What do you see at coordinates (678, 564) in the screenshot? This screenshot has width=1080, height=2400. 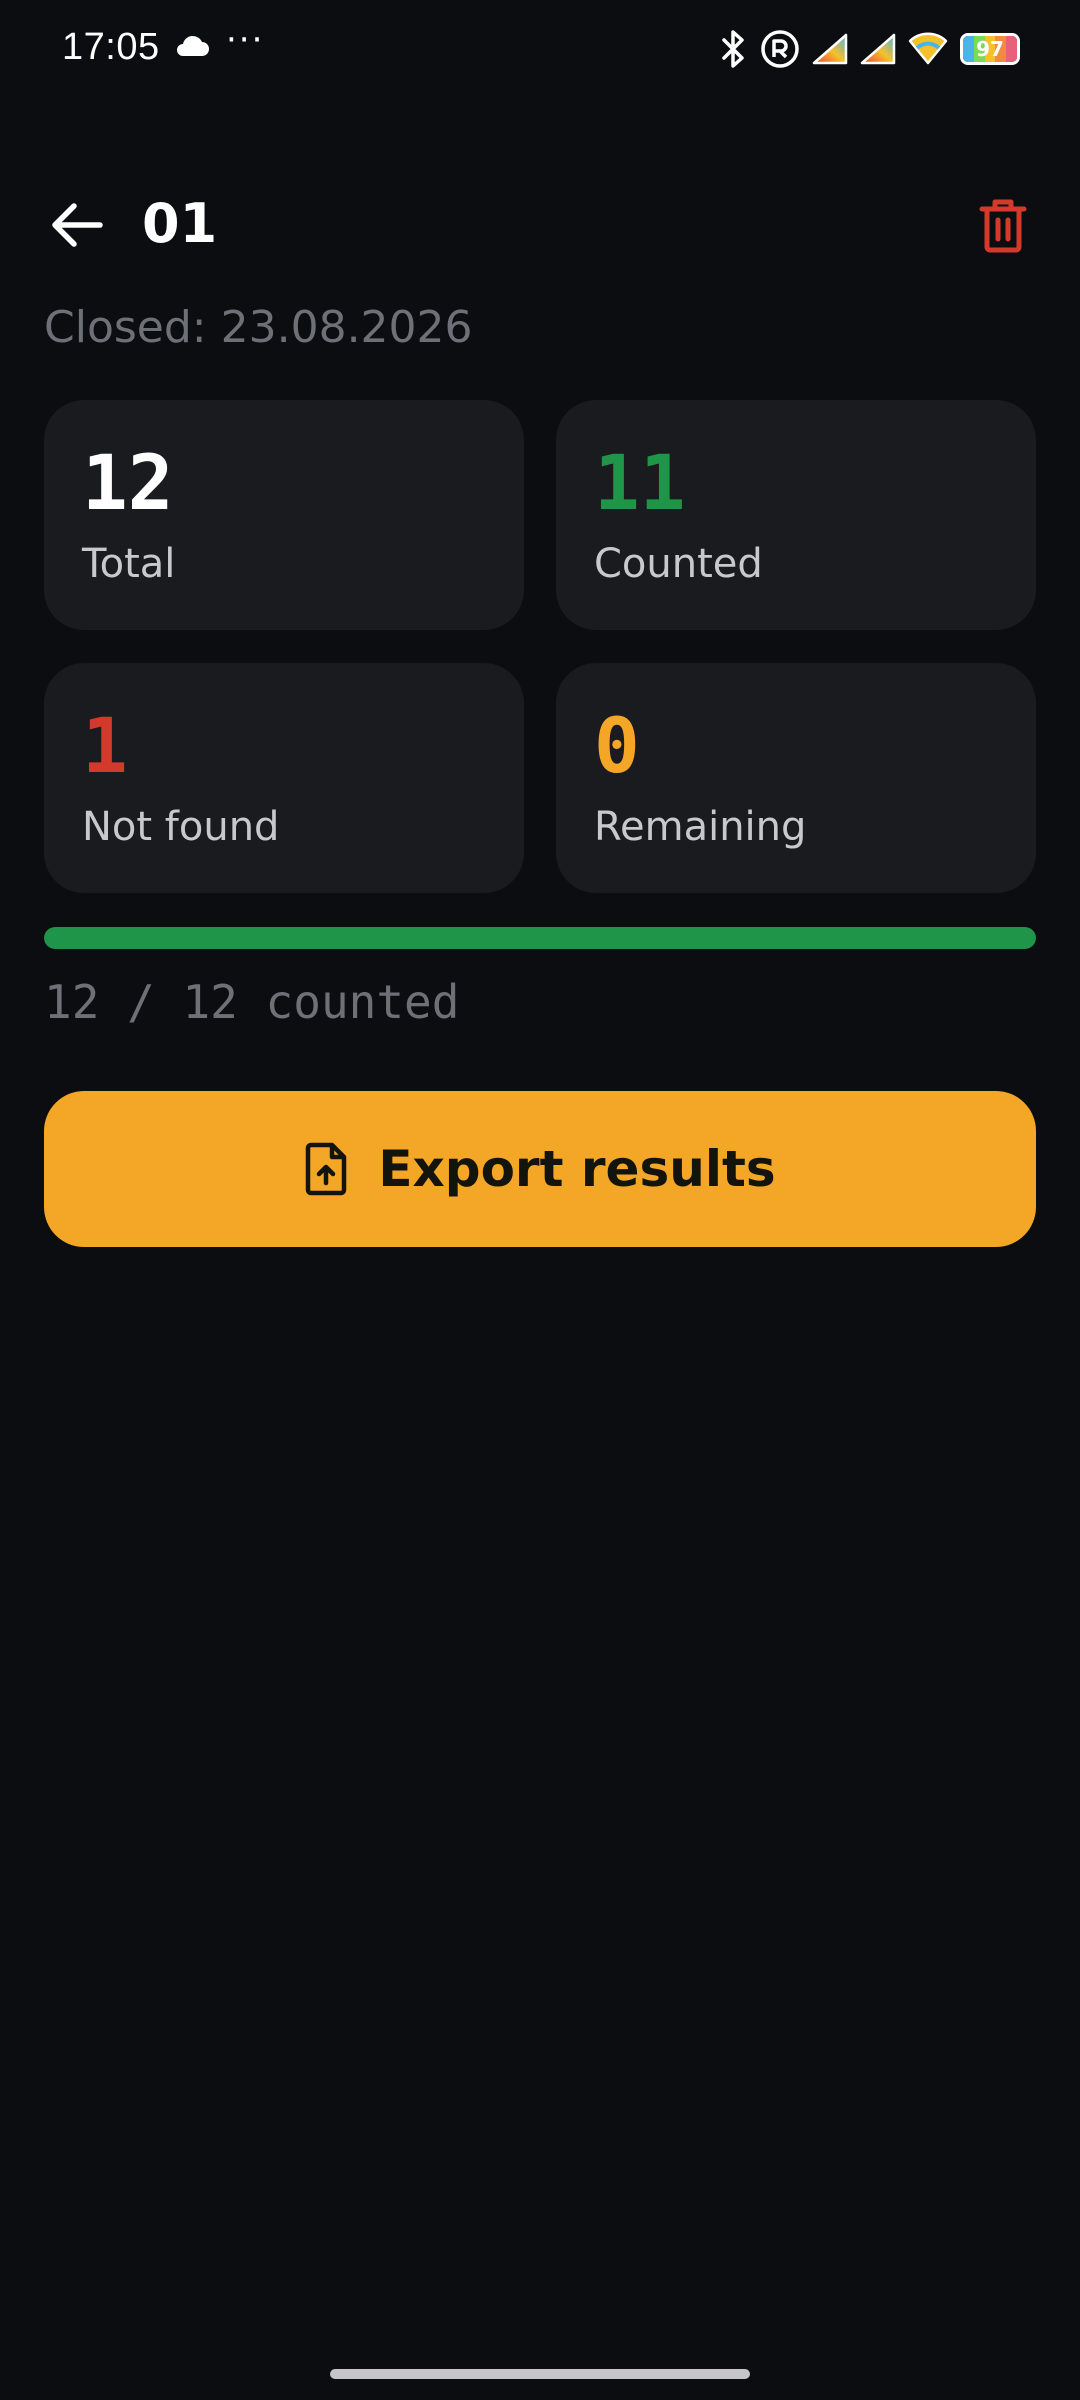 I see `stat-label-counted: Counted` at bounding box center [678, 564].